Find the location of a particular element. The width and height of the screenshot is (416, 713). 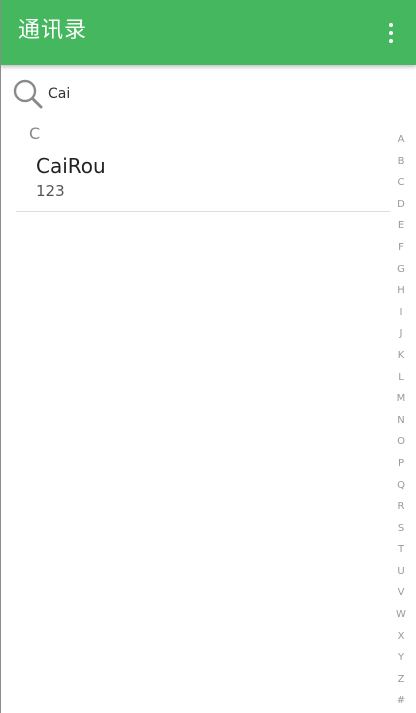

overflow-menu-button is located at coordinates (391, 33).